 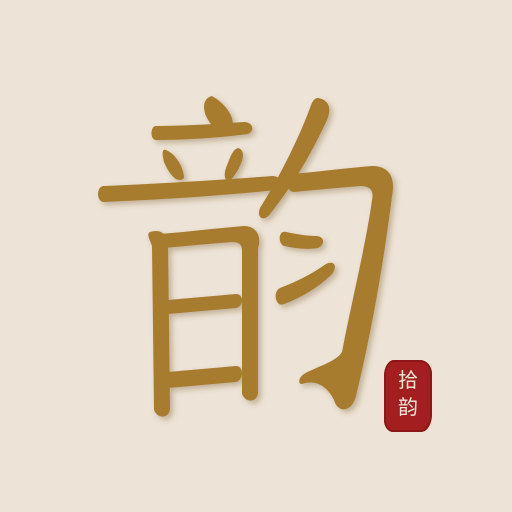 I want to click on seal-text-line-1: 拾, so click(x=408, y=380).